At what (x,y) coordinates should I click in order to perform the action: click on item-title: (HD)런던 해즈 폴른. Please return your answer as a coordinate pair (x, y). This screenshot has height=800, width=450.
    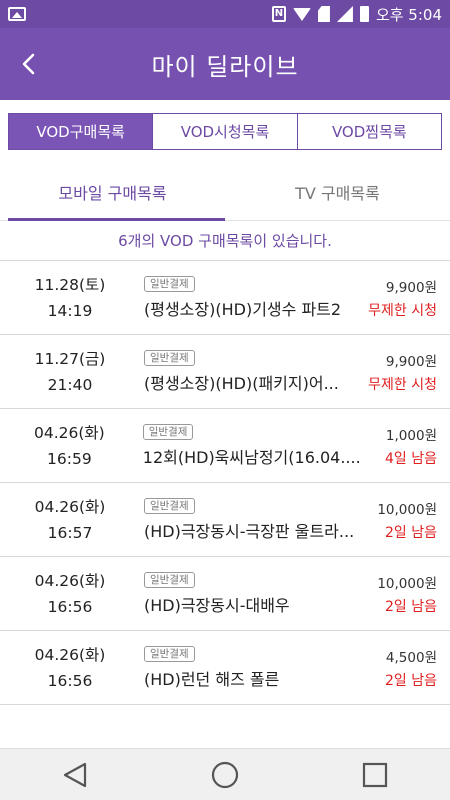
    Looking at the image, I should click on (212, 679).